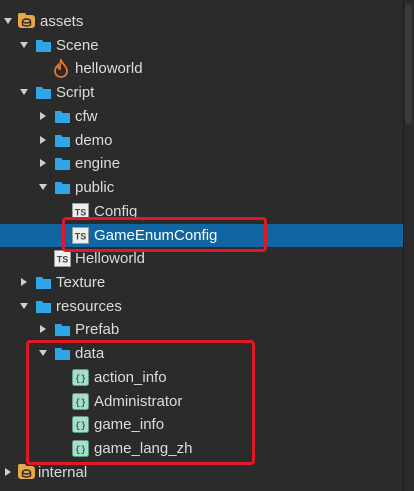  What do you see at coordinates (202, 282) in the screenshot?
I see `tree-item-texture: Texture` at bounding box center [202, 282].